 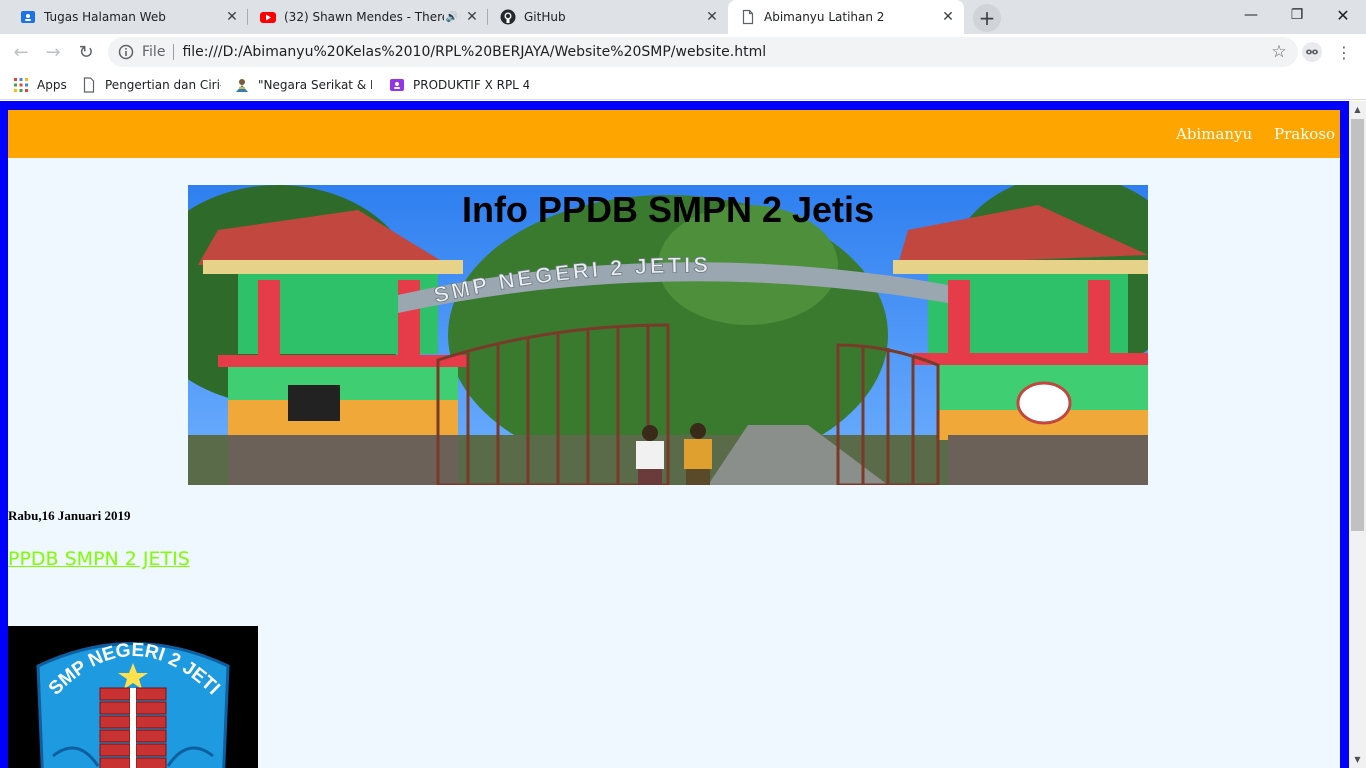 I want to click on window-close-button: ✕, so click(x=1343, y=15).